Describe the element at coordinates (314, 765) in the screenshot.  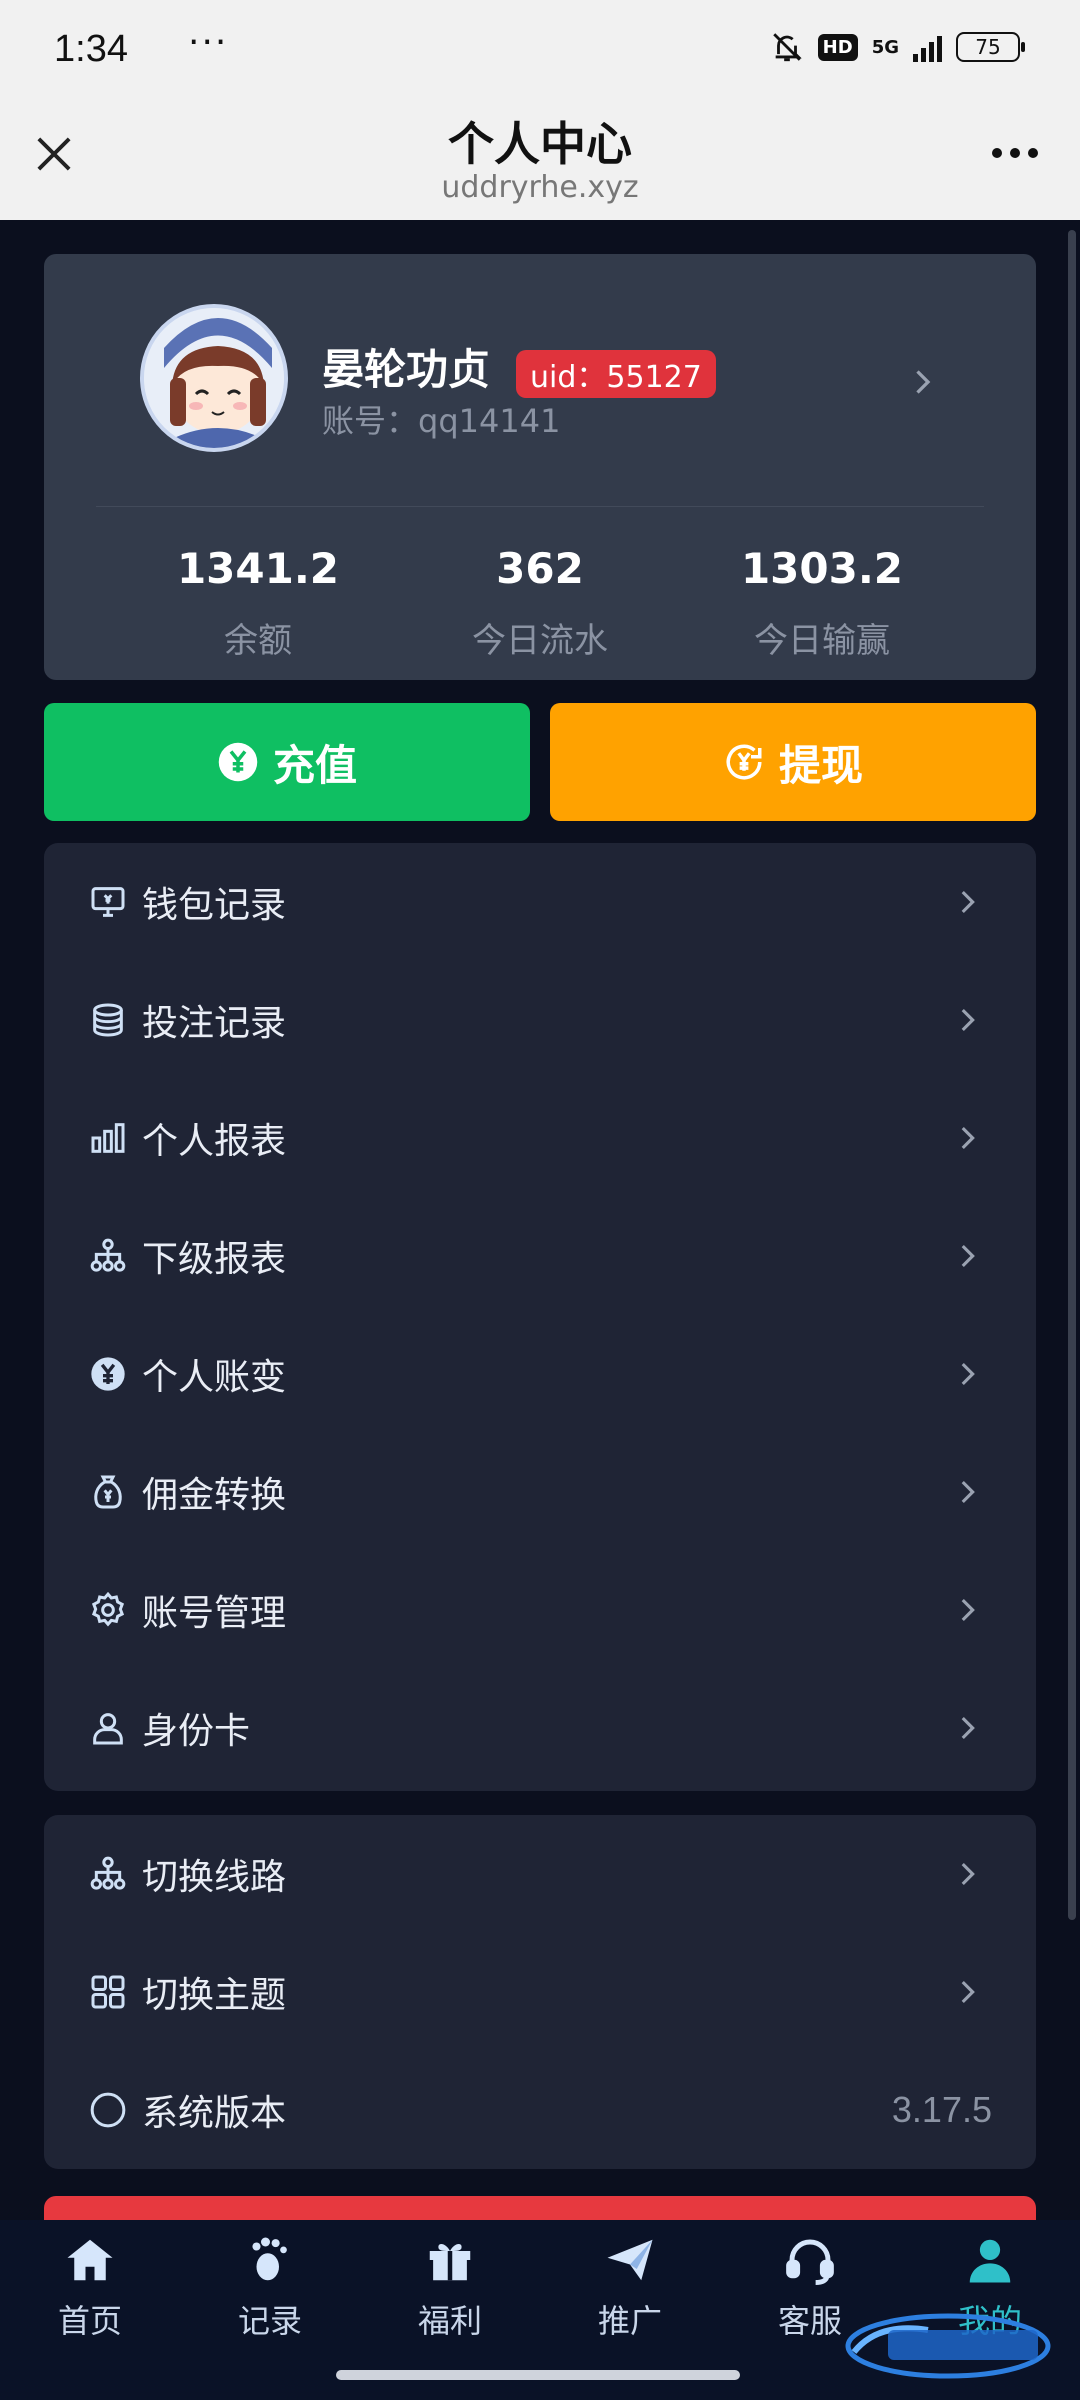
I see `recharge-label: 充值` at that location.